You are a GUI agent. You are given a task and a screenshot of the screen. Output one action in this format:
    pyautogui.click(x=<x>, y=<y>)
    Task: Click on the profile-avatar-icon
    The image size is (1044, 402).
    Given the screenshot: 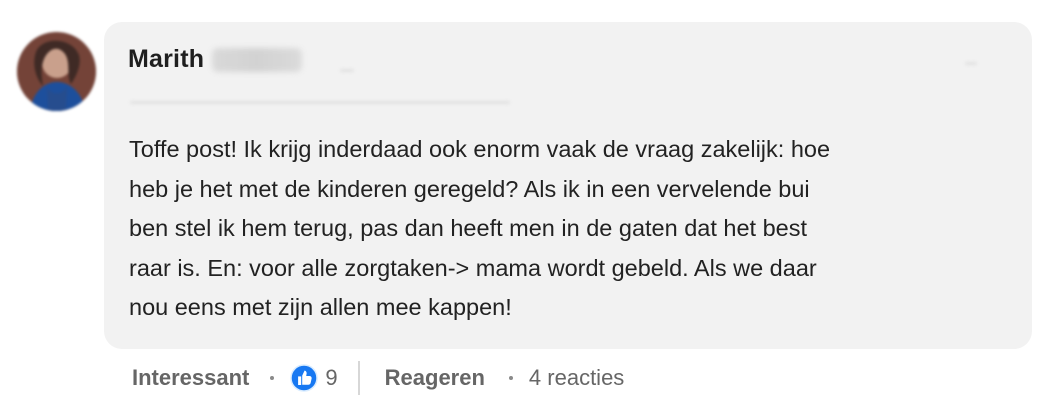 What is the action you would take?
    pyautogui.click(x=56, y=71)
    